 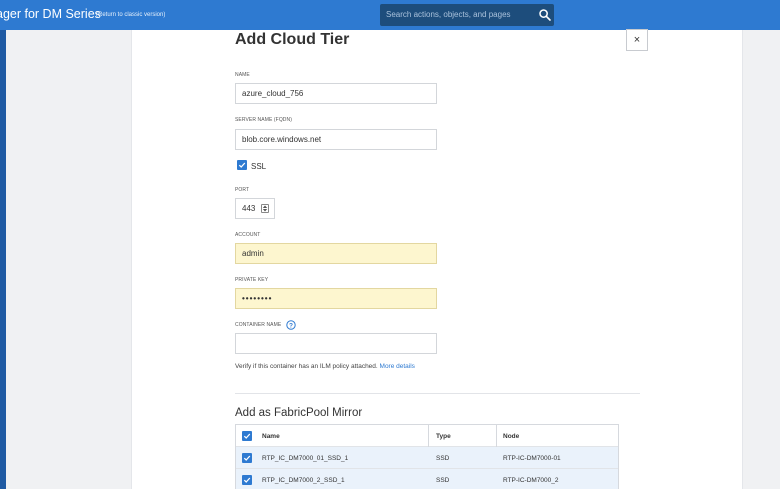 I want to click on column-header-node: Node, so click(x=511, y=436).